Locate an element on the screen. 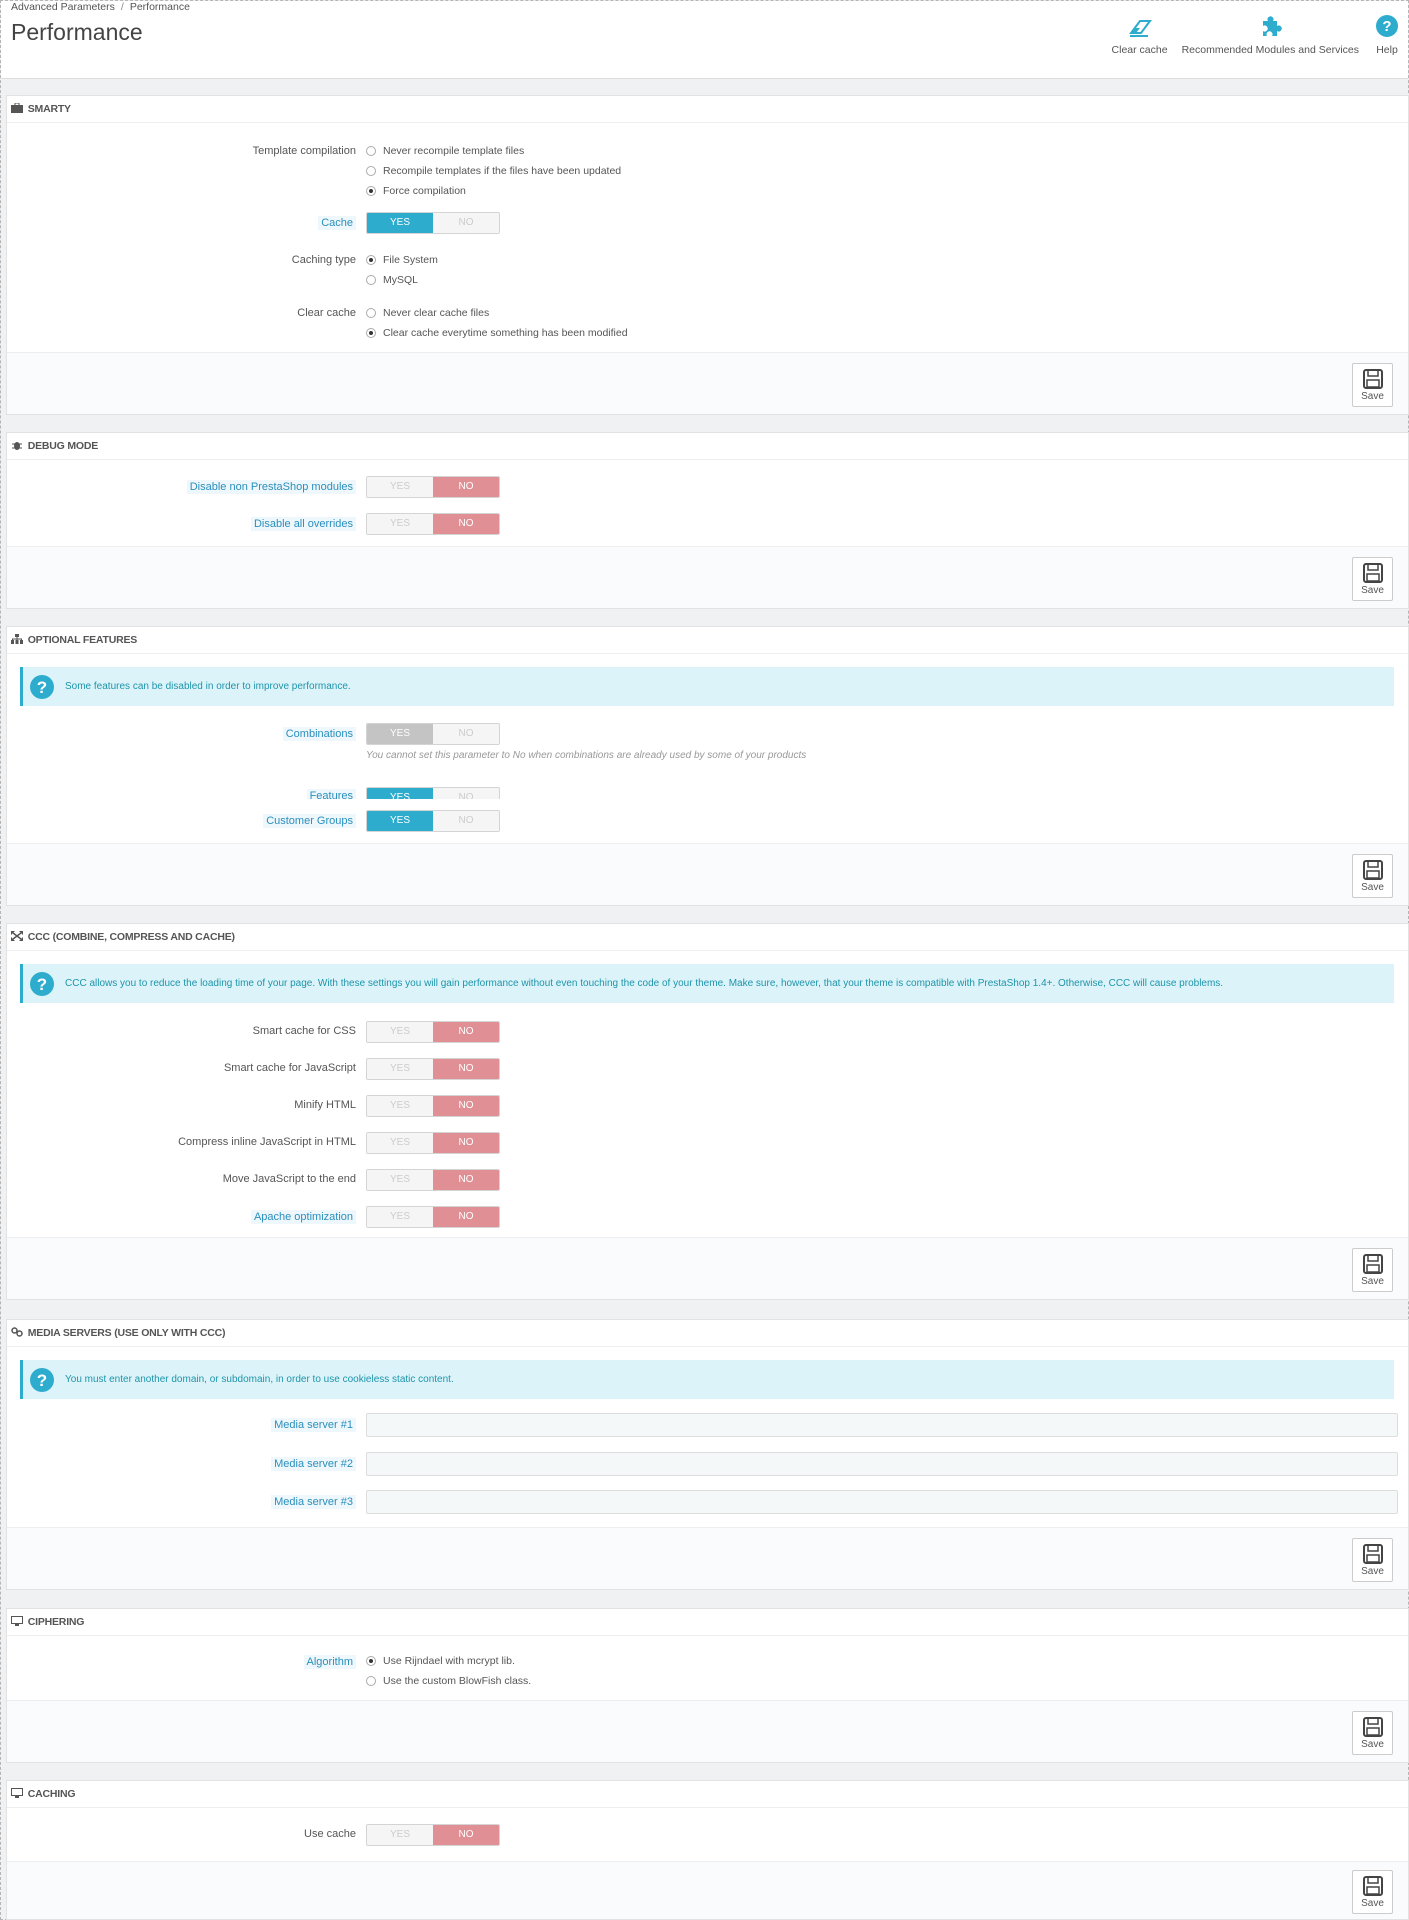 Image resolution: width=1409 pixels, height=1920 pixels. disable-non-prestashop-switch: YES NO is located at coordinates (433, 487).